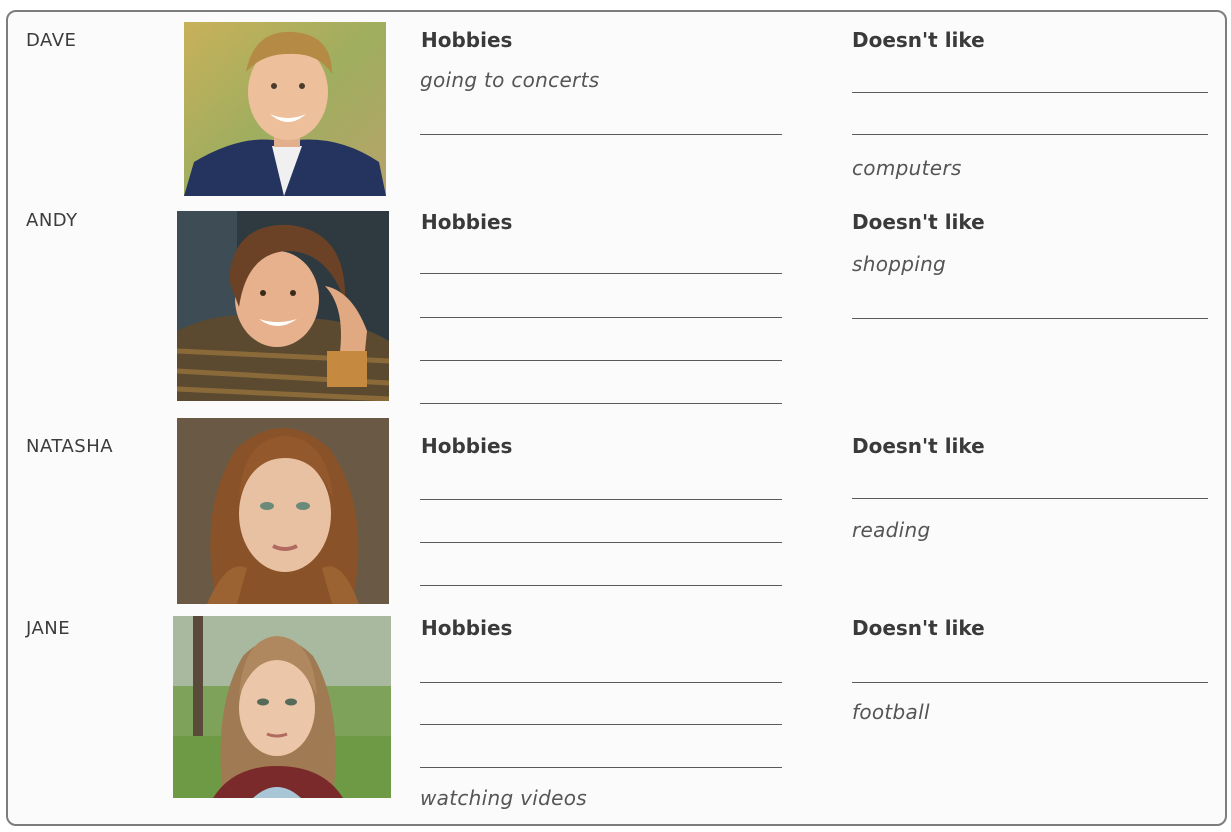 This screenshot has width=1231, height=832. What do you see at coordinates (891, 530) in the screenshot?
I see `dislike-answer: reading` at bounding box center [891, 530].